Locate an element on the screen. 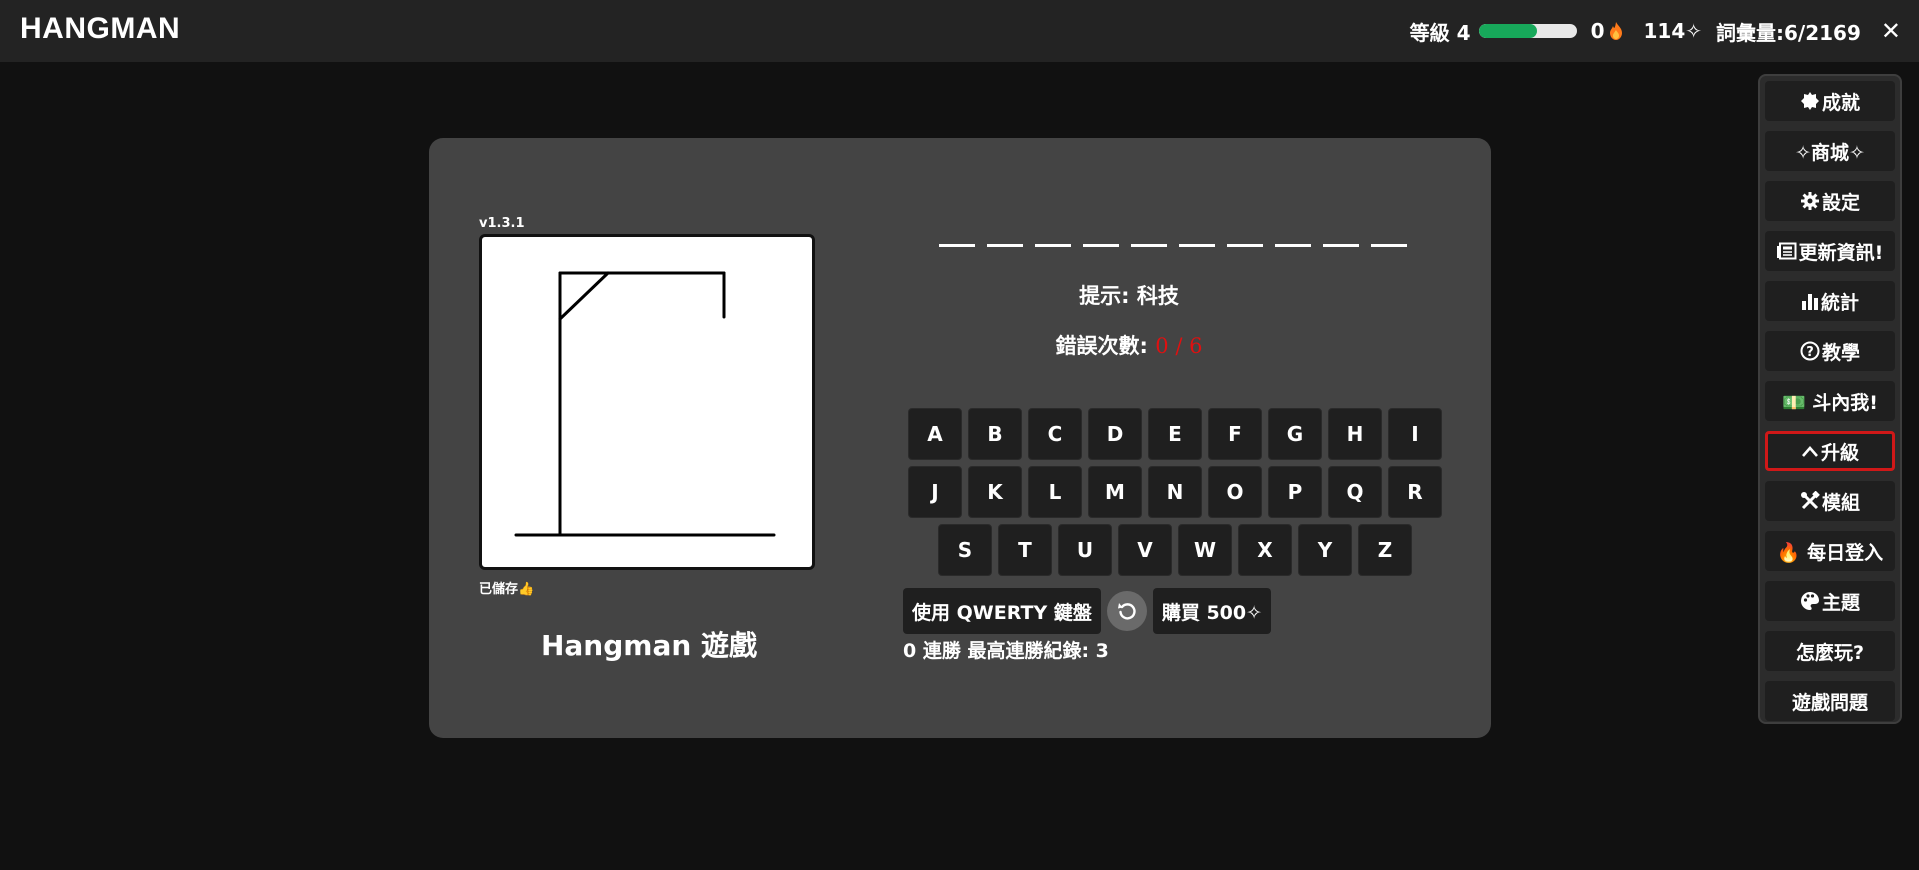  version-label: v1.3.1 is located at coordinates (502, 223).